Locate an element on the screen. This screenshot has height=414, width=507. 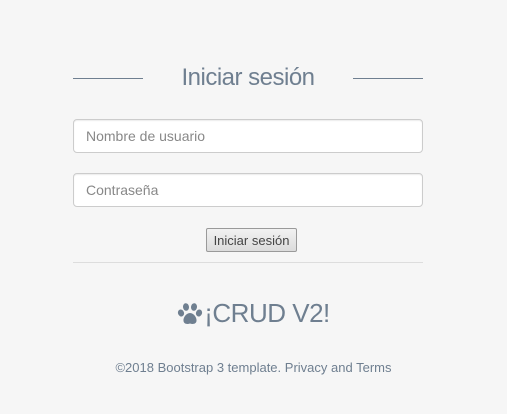
section-divider is located at coordinates (248, 262).